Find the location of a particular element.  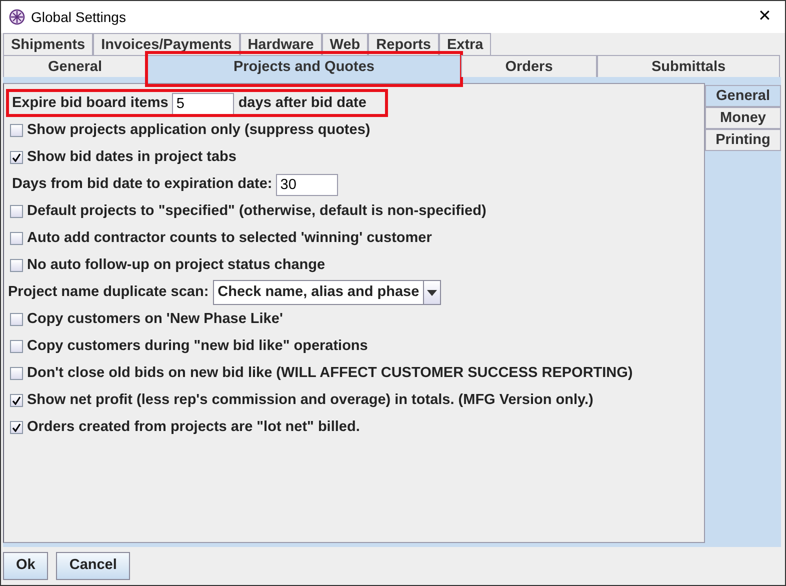

field-label: Expire bid board items is located at coordinates (90, 103).